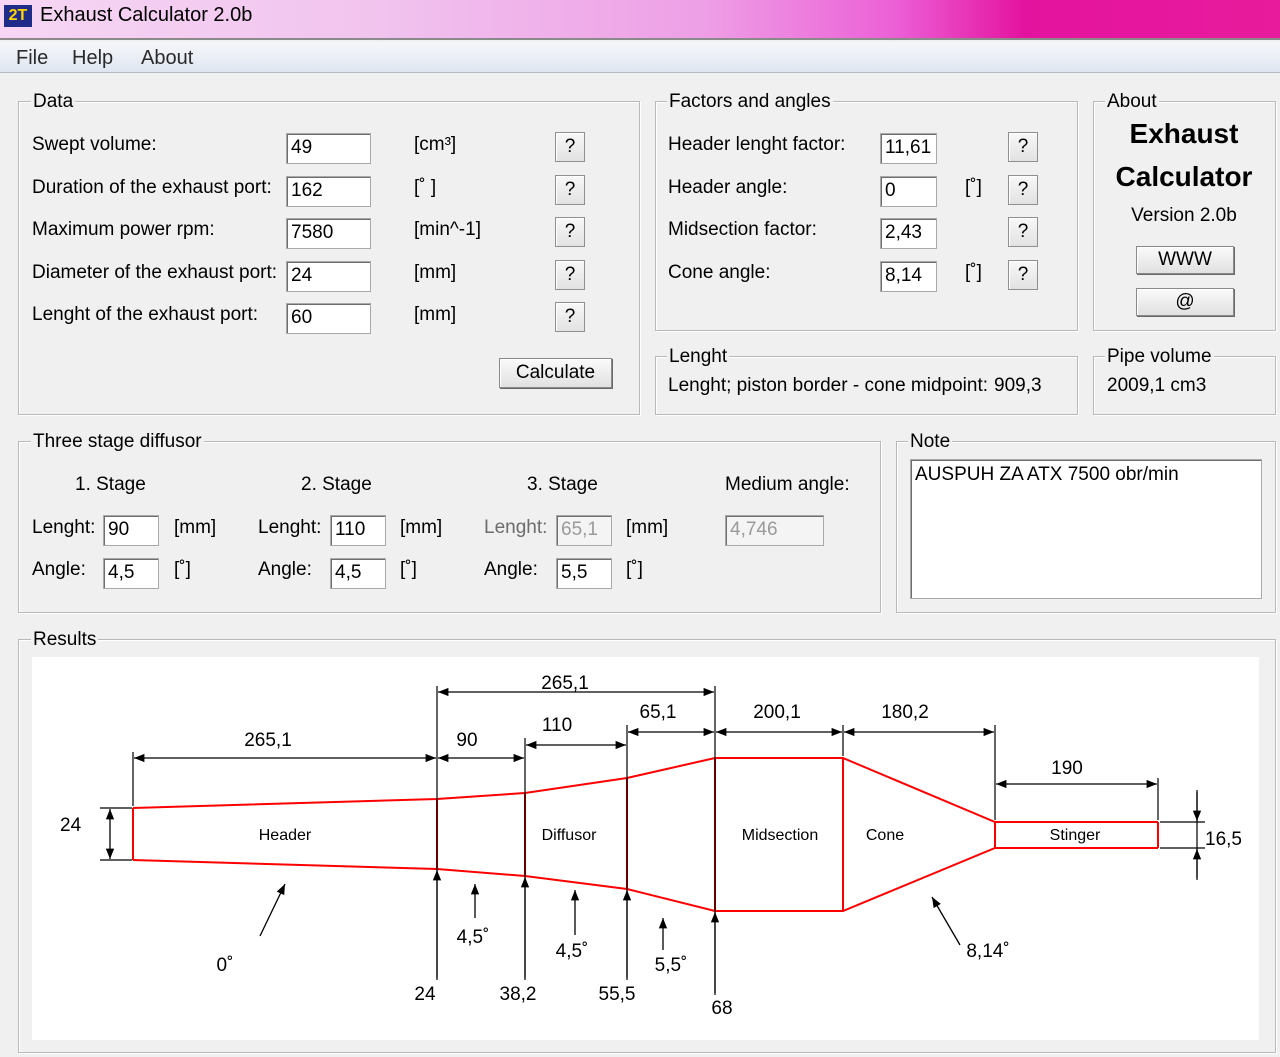 Image resolution: width=1280 pixels, height=1057 pixels. Describe the element at coordinates (570, 232) in the screenshot. I see `max-power-rpm-help-button: ?` at that location.